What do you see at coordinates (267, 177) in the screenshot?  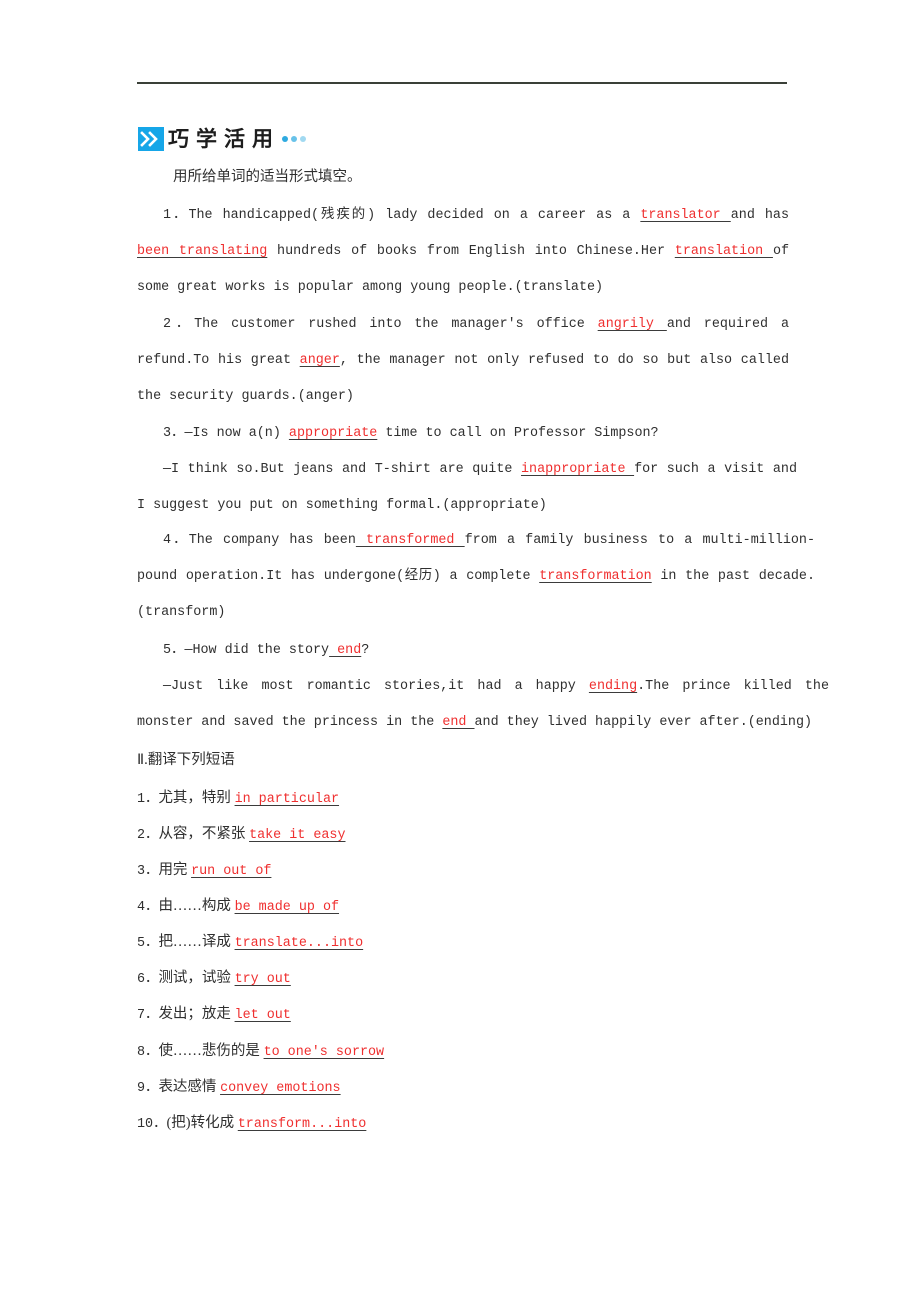 I see `section1-instruction: 用所给单词的适当形式填空。` at bounding box center [267, 177].